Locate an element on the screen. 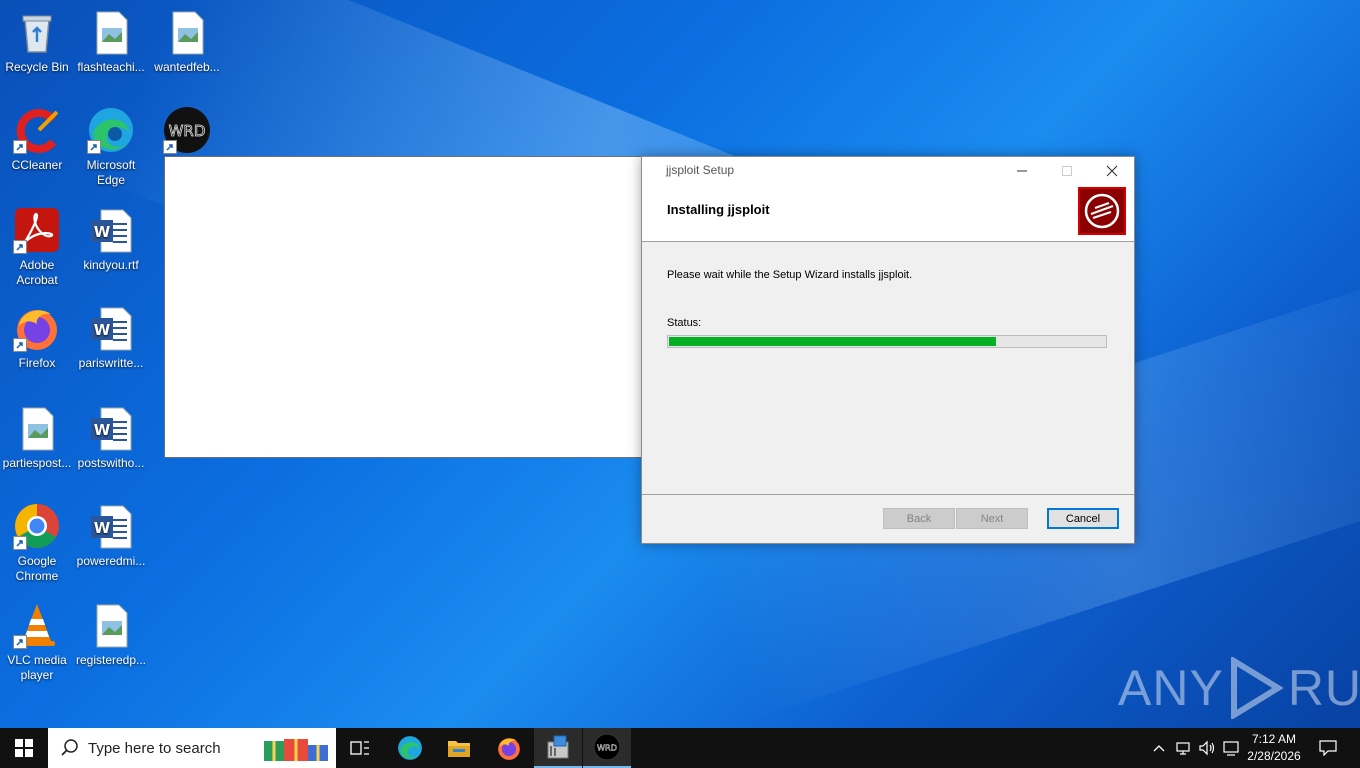 Image resolution: width=1360 pixels, height=768 pixels. header-title: Installing jjsploit is located at coordinates (718, 209).